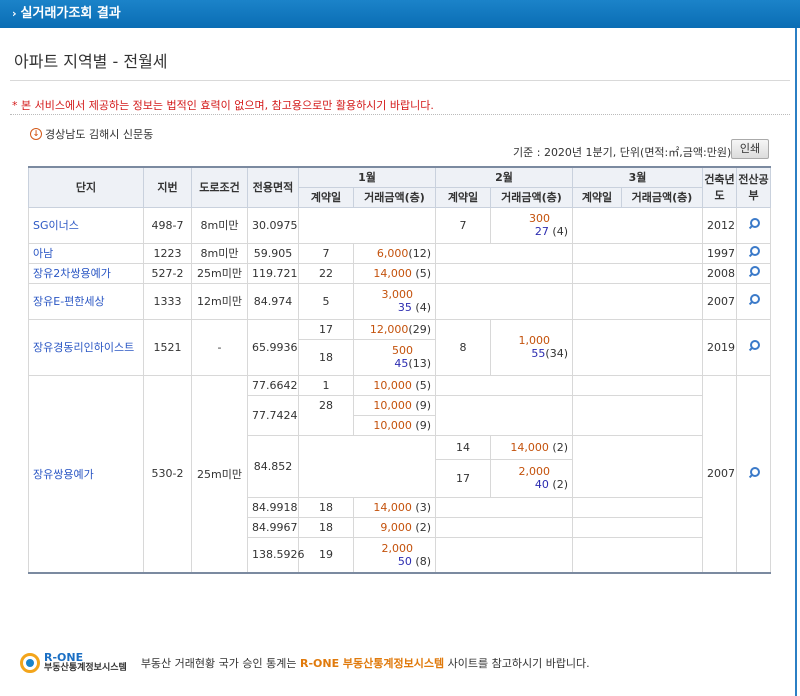  Describe the element at coordinates (86, 225) in the screenshot. I see `complex-name: SG이너스` at that location.